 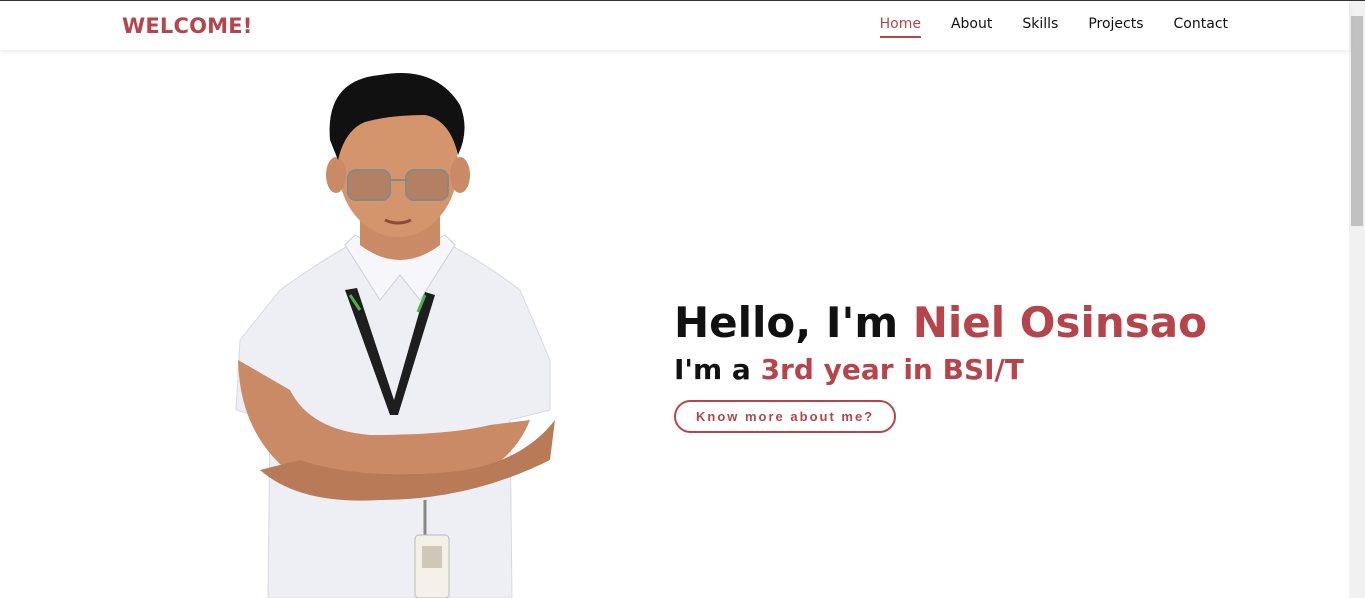 I want to click on subline-accent: 3rd year in BSI/T, so click(x=892, y=369).